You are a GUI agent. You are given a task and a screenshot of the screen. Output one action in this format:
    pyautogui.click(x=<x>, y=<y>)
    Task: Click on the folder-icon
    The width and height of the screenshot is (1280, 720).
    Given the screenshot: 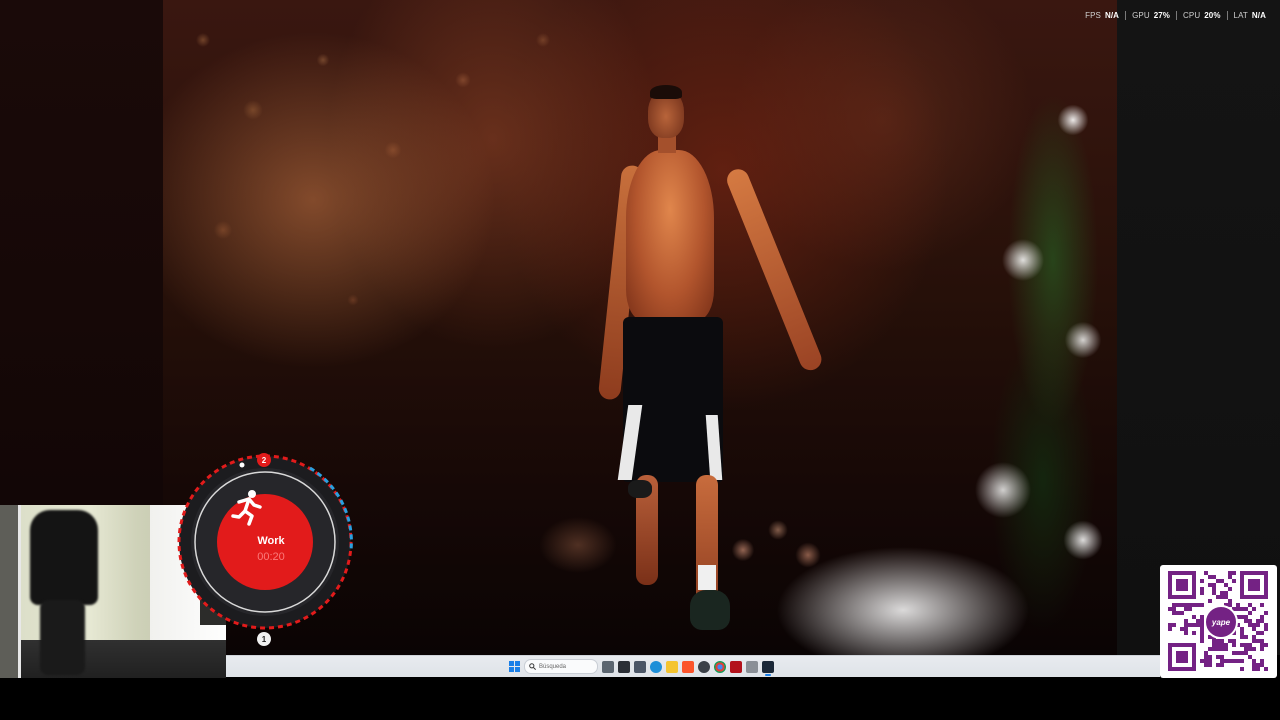 What is the action you would take?
    pyautogui.click(x=672, y=666)
    